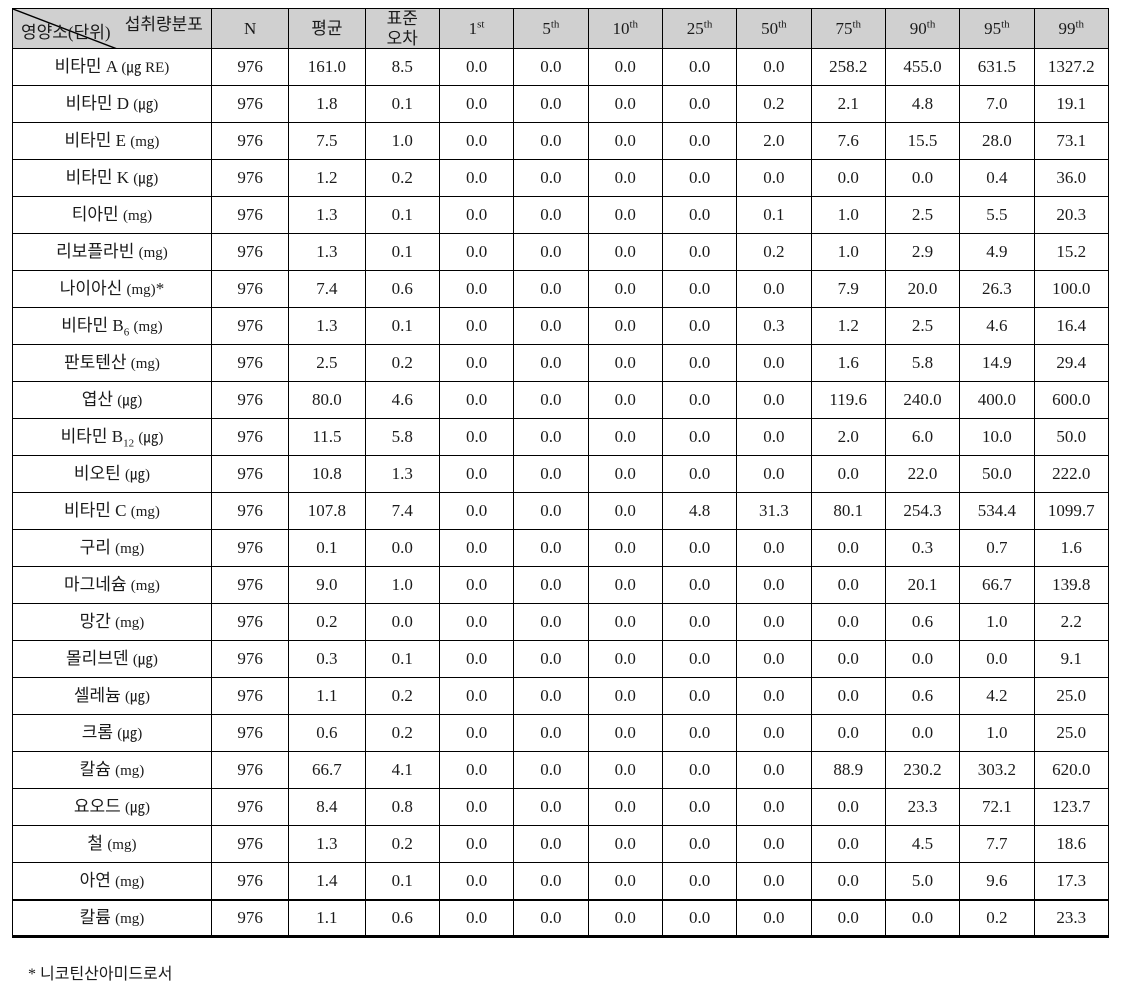 Image resolution: width=1121 pixels, height=1003 pixels. I want to click on cell-p75: 7.6, so click(848, 141).